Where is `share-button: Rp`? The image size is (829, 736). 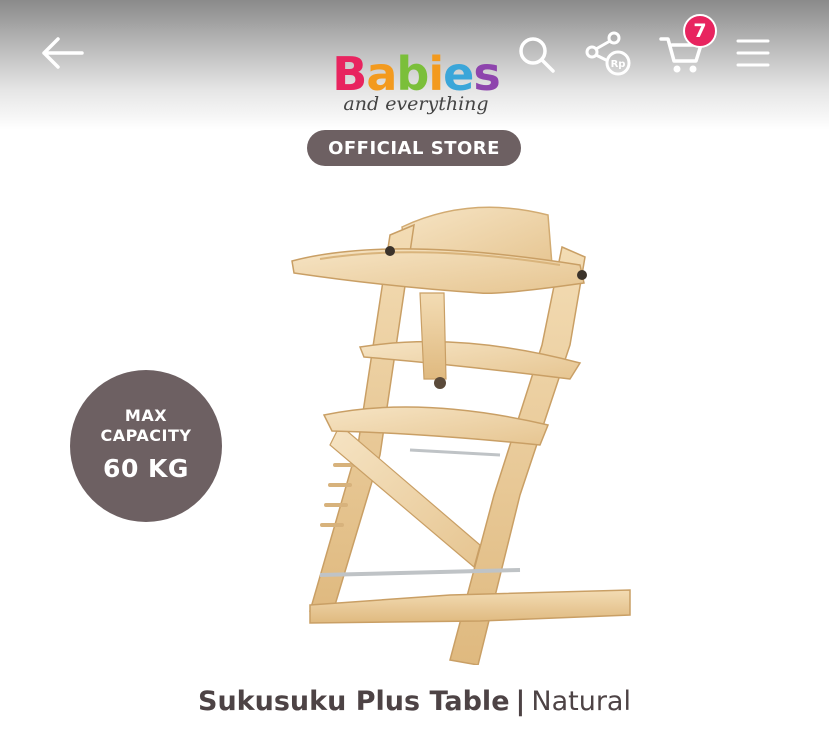 share-button: Rp is located at coordinates (609, 54).